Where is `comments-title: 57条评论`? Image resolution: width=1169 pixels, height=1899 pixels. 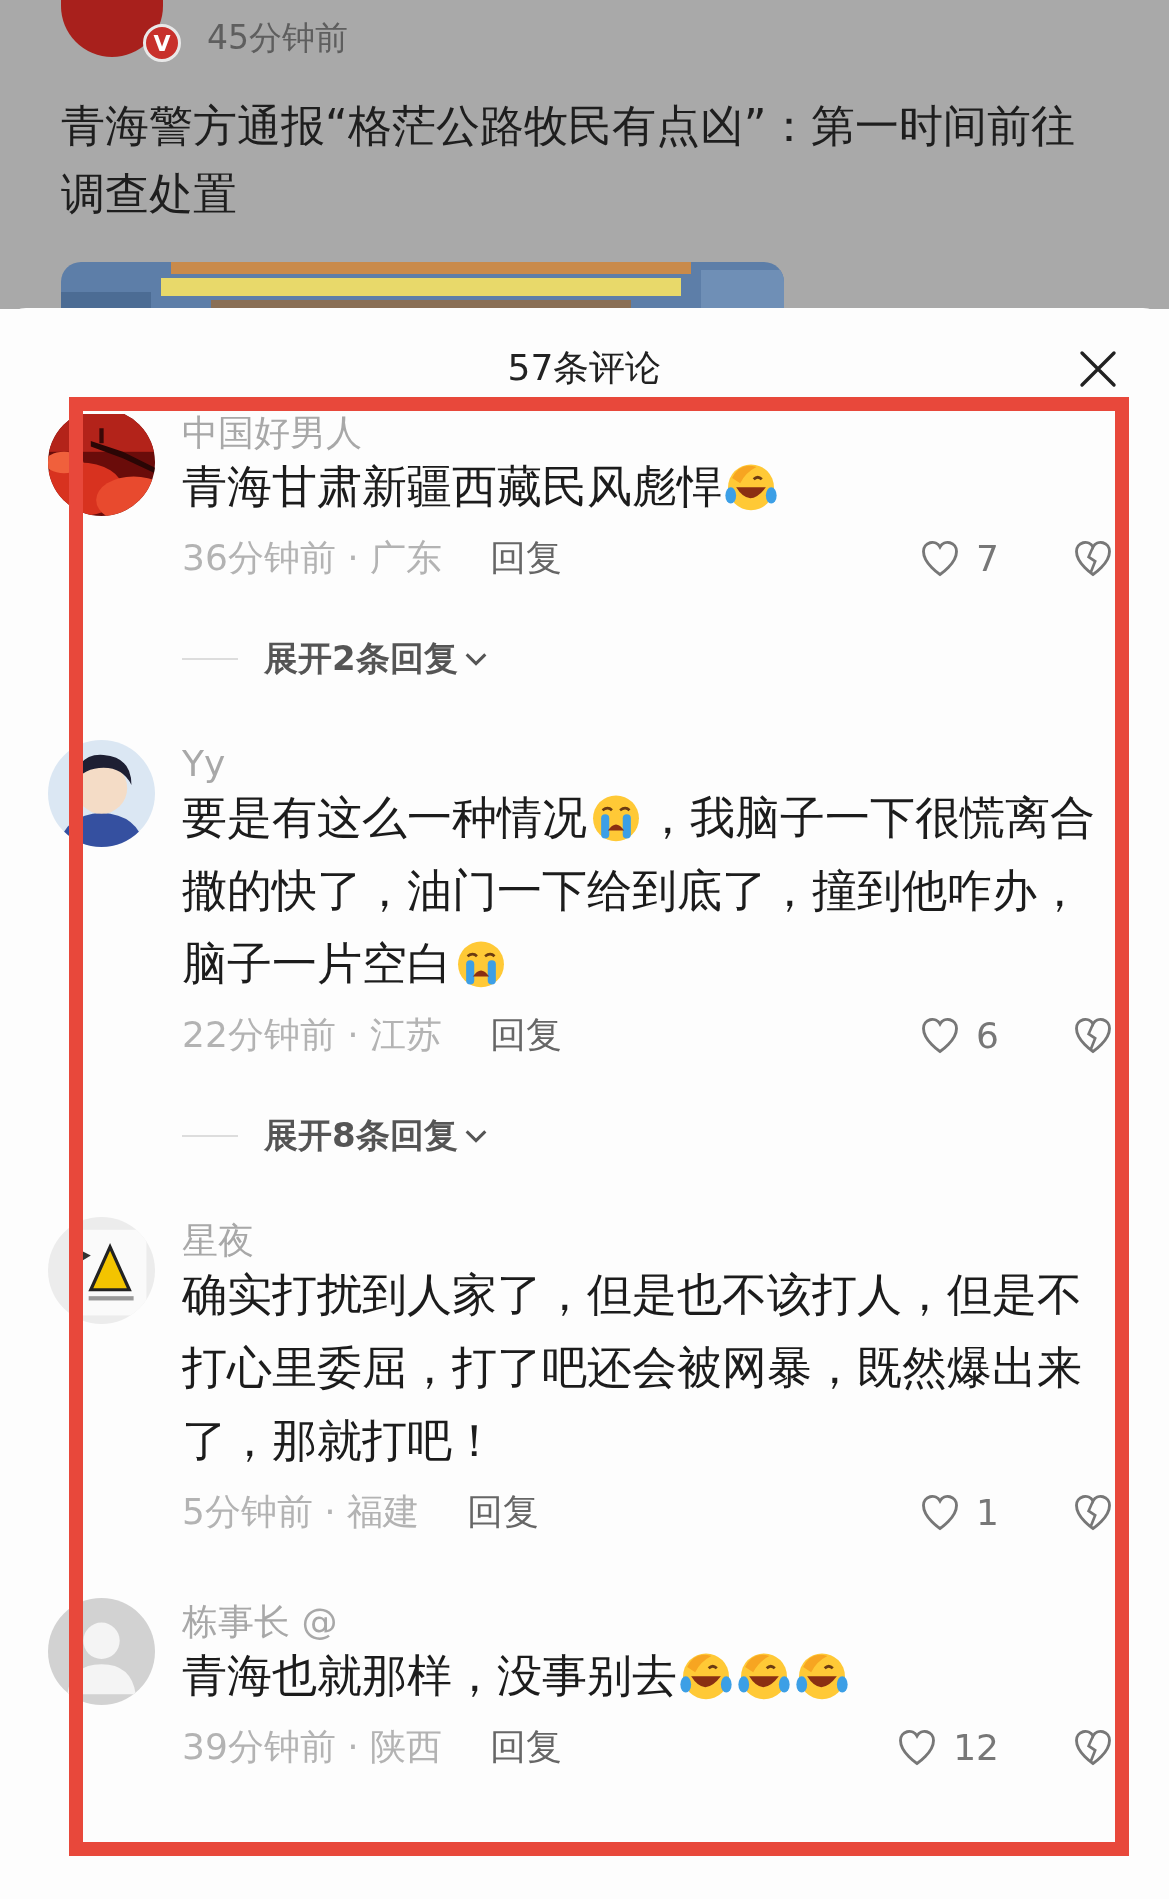 comments-title: 57条评论 is located at coordinates (584, 368).